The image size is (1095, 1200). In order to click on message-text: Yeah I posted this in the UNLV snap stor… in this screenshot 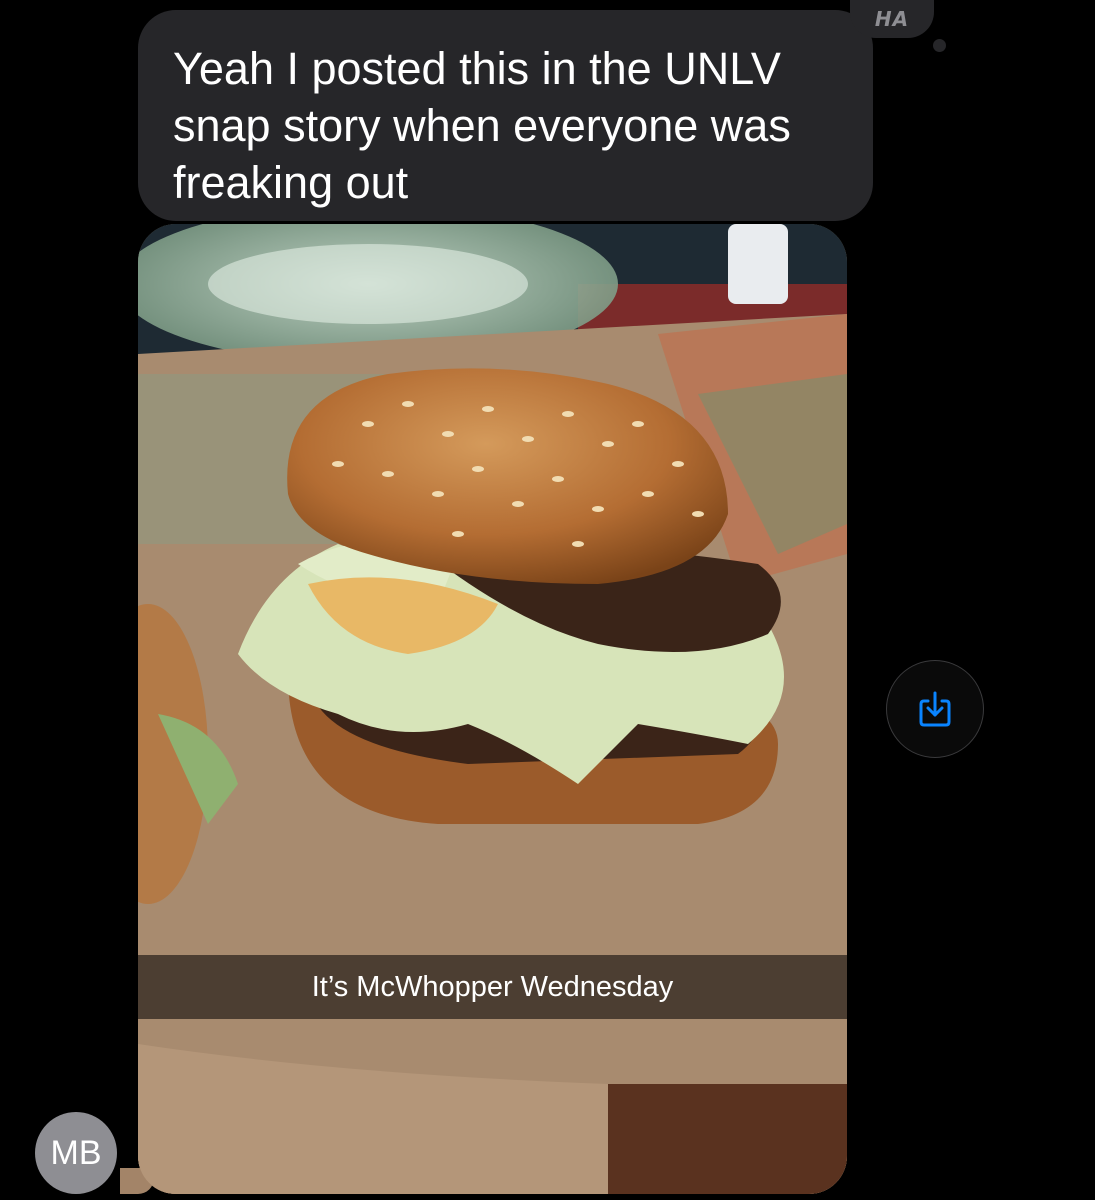, I will do `click(482, 125)`.